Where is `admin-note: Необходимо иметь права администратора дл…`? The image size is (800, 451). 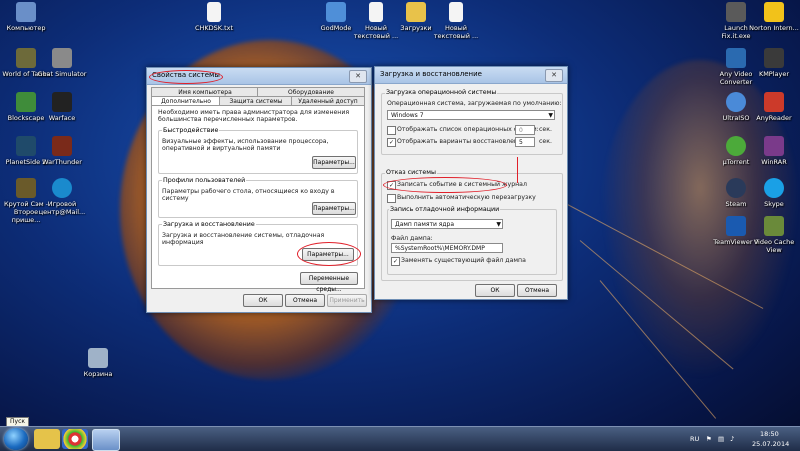
admin-note: Необходимо иметь права администратора дл… is located at coordinates (254, 116).